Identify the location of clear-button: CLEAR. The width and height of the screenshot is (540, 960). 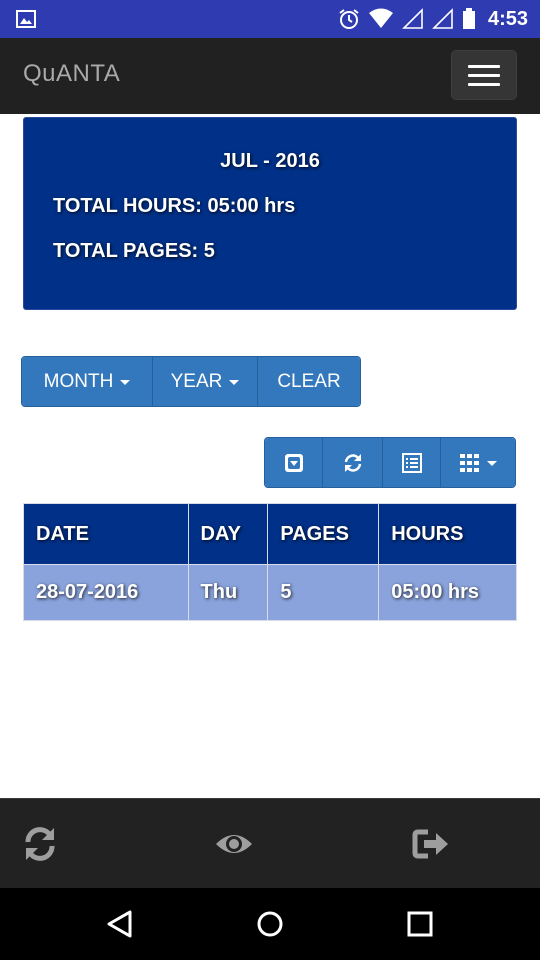
(309, 381).